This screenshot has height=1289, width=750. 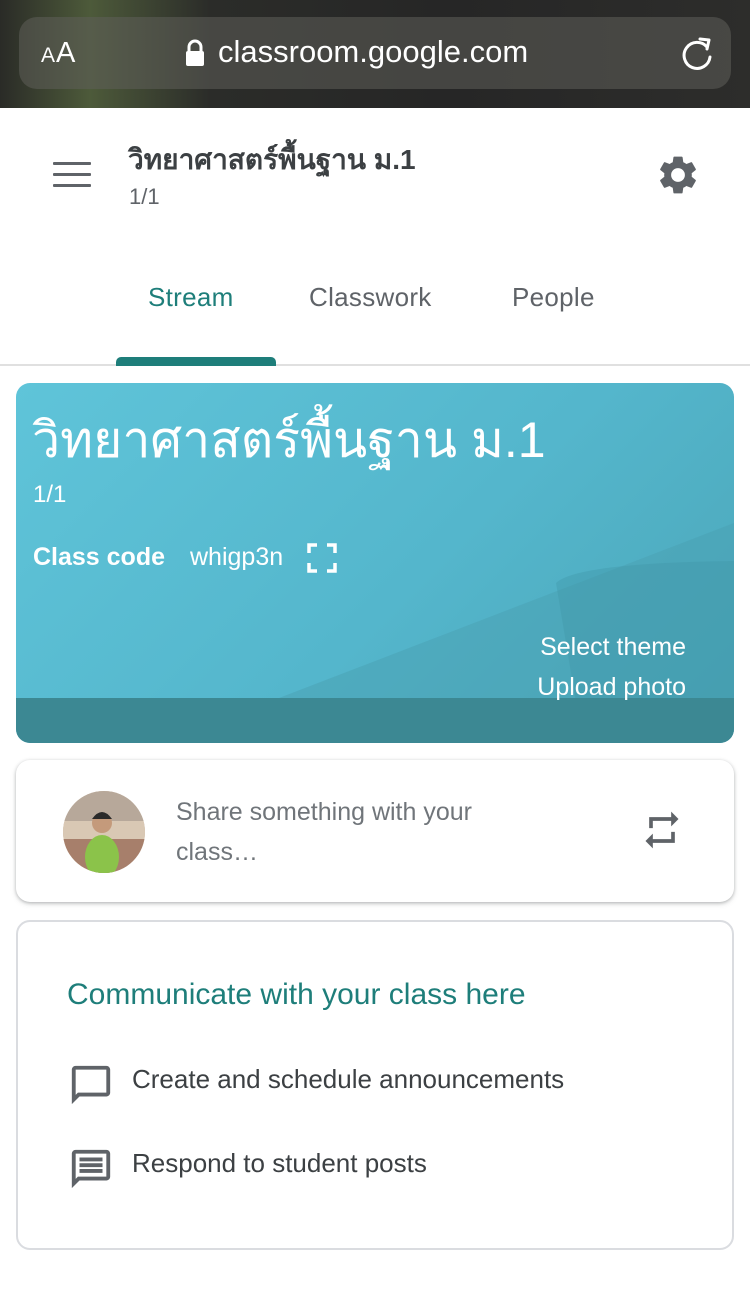 I want to click on tab-classwork: Classwork, so click(x=370, y=297).